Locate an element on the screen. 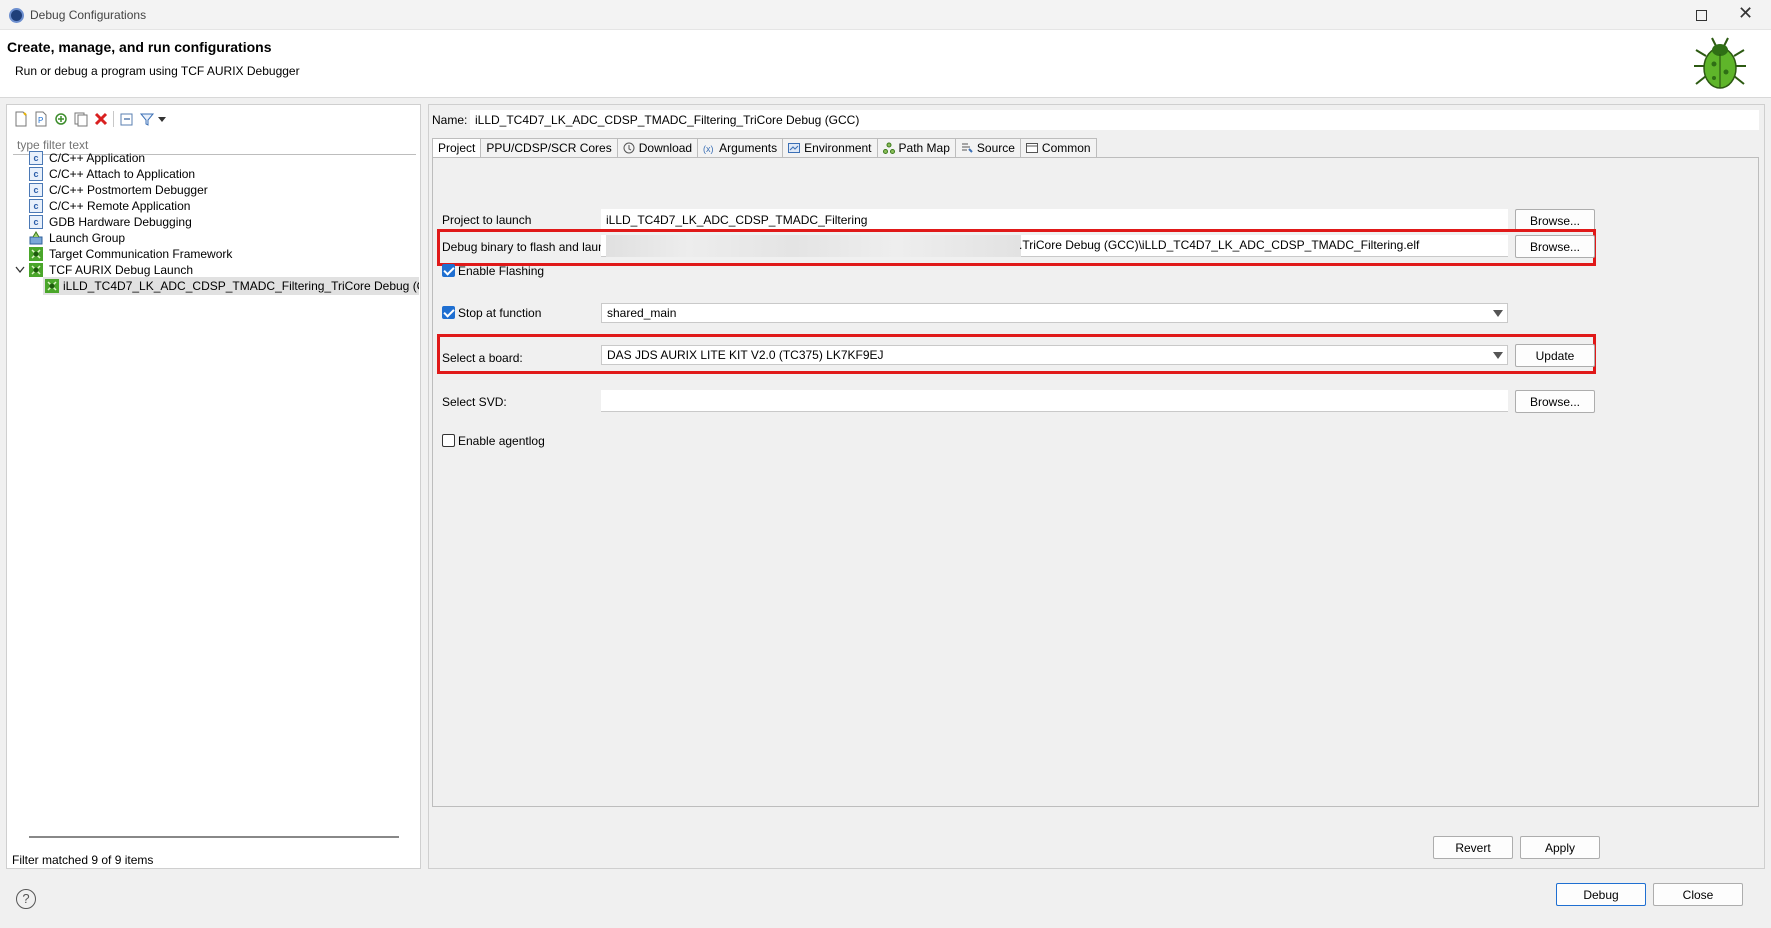 Image resolution: width=1771 pixels, height=928 pixels. tab-cores: PPU/CDSP/SCR Cores is located at coordinates (549, 148).